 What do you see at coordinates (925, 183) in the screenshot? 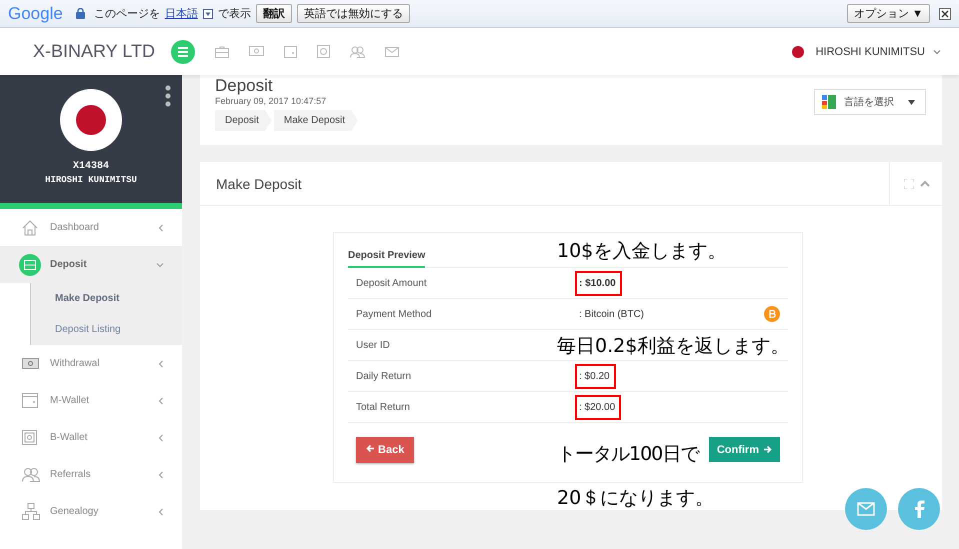
I see `collapse-icon` at bounding box center [925, 183].